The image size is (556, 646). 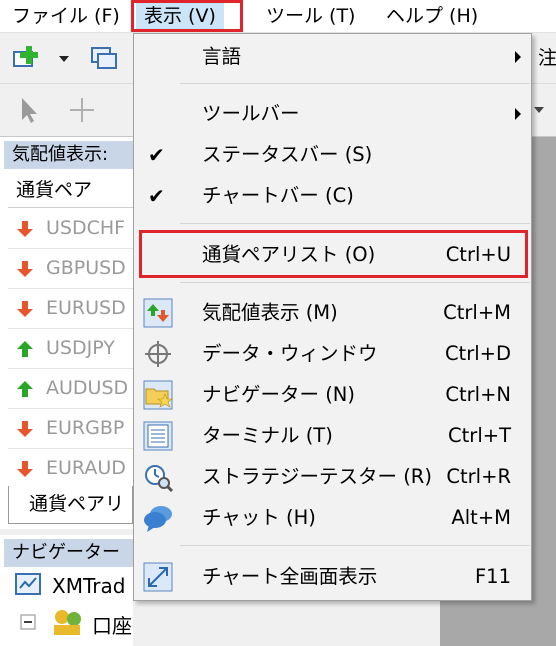 What do you see at coordinates (478, 394) in the screenshot?
I see `menu-item-shortcut: Ctrl+N` at bounding box center [478, 394].